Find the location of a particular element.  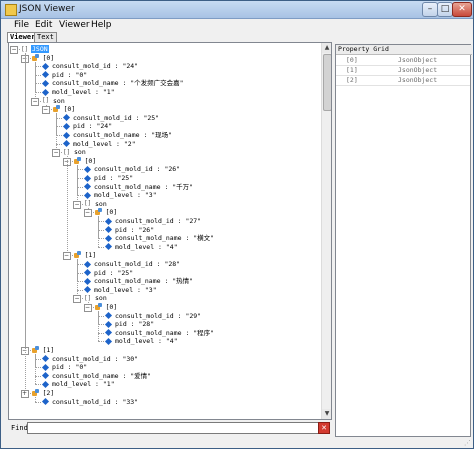

scroll-down-arrow-icon: ▼ is located at coordinates (326, 414).